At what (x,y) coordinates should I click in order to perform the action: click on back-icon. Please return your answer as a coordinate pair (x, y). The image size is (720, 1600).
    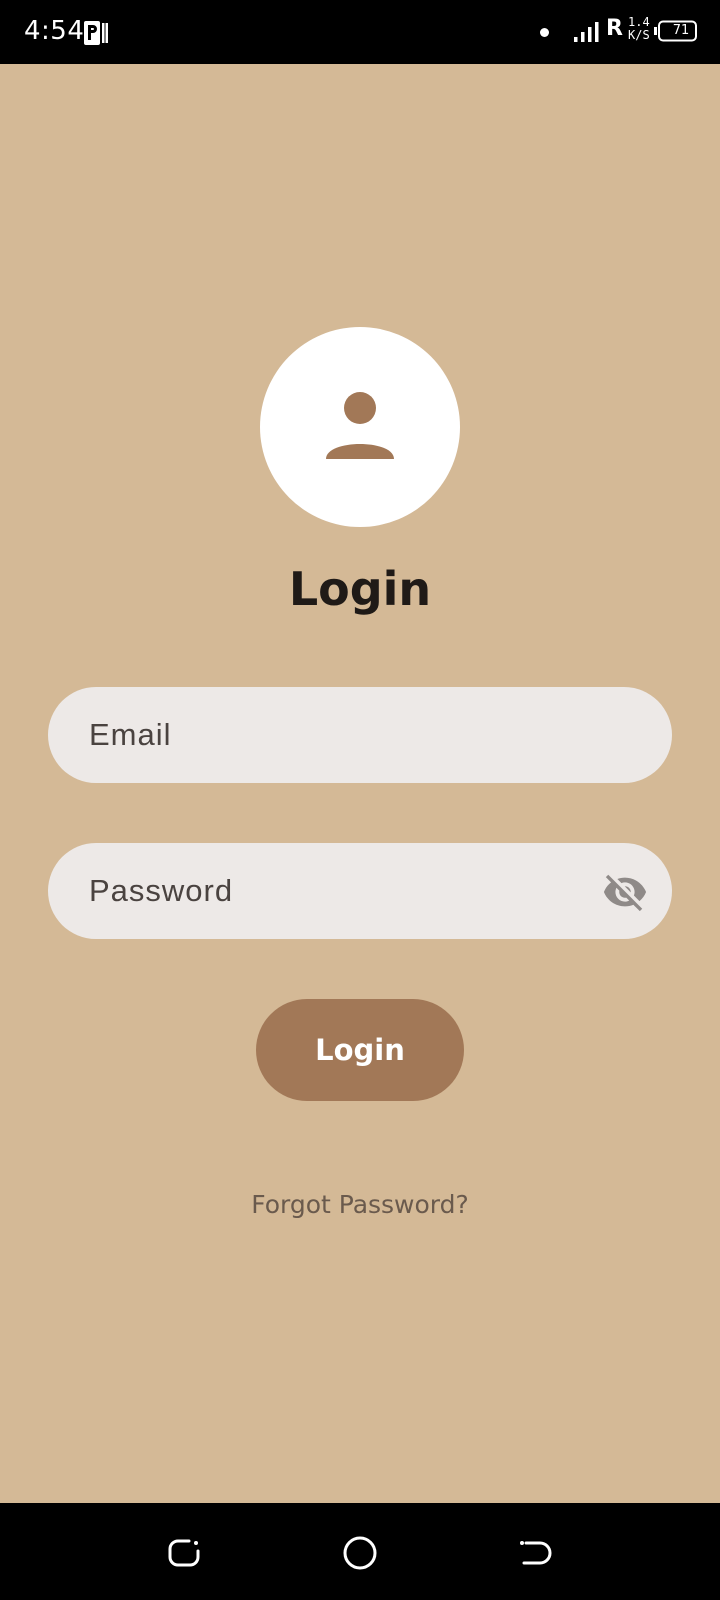
    Looking at the image, I should click on (536, 1553).